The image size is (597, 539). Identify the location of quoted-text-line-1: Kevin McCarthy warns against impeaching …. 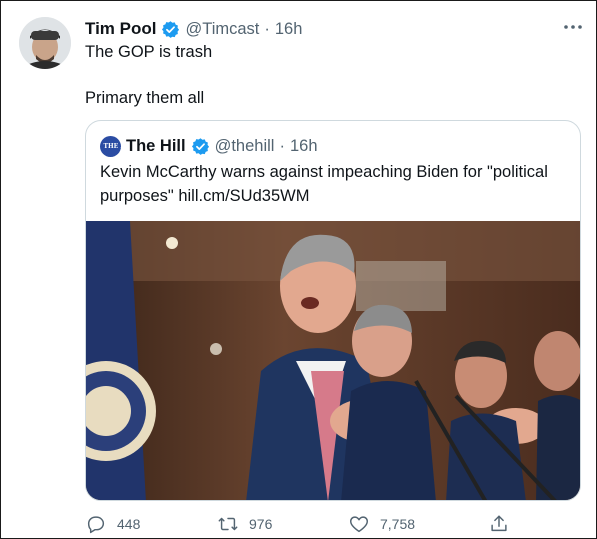
(324, 172).